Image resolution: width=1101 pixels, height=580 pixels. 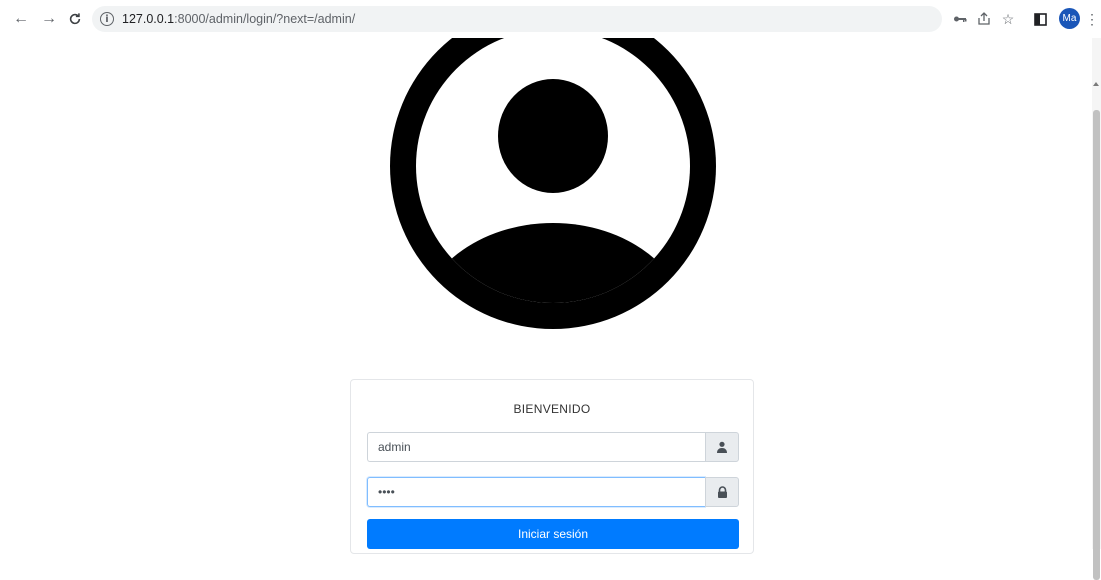 I want to click on user-icon, so click(x=722, y=447).